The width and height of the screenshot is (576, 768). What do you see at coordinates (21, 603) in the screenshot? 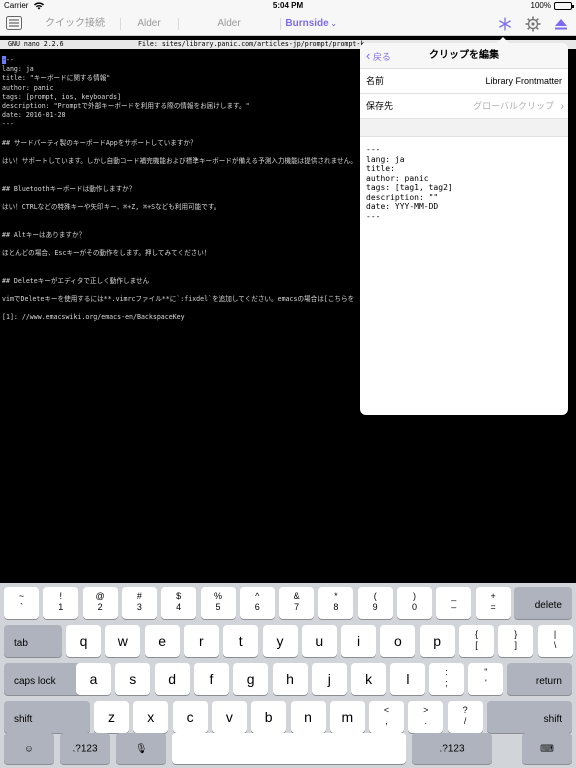
I see `key-1: ~ `` at bounding box center [21, 603].